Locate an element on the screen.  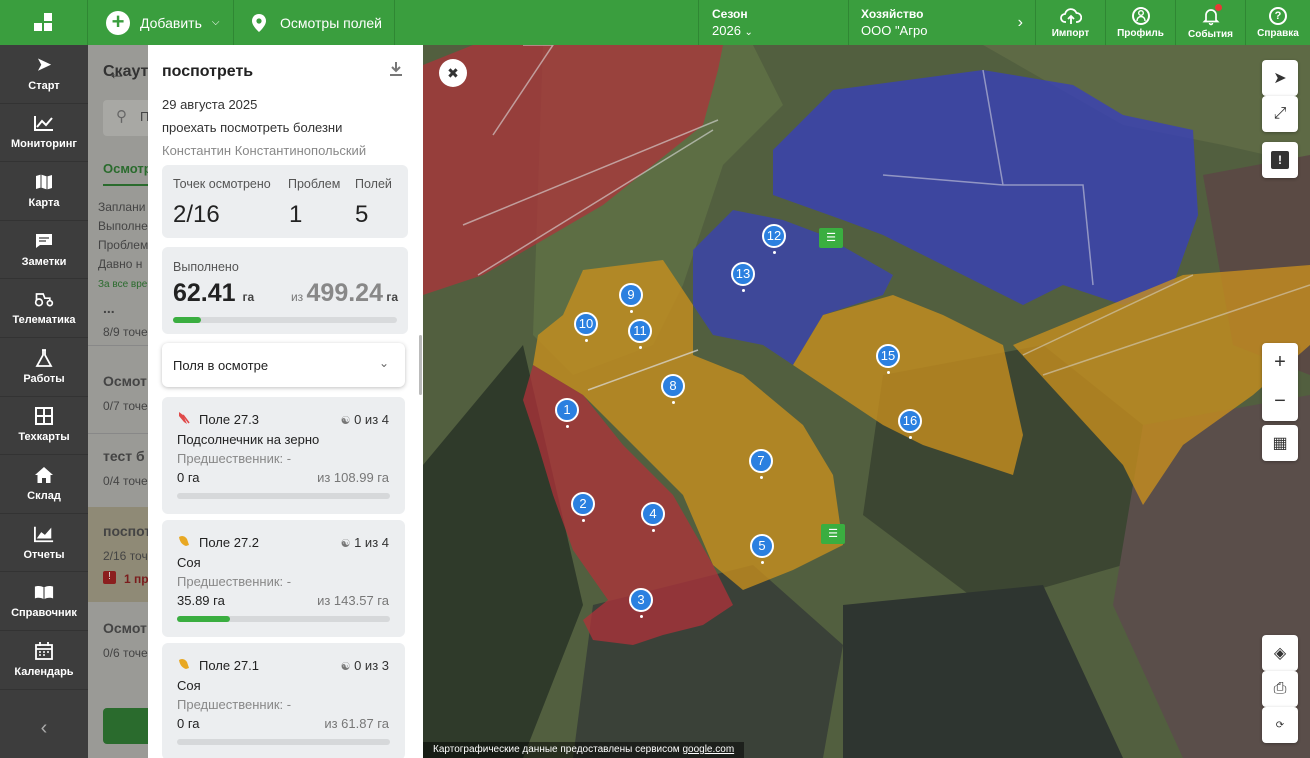
field-name: Поле 27.2 is located at coordinates (229, 542).